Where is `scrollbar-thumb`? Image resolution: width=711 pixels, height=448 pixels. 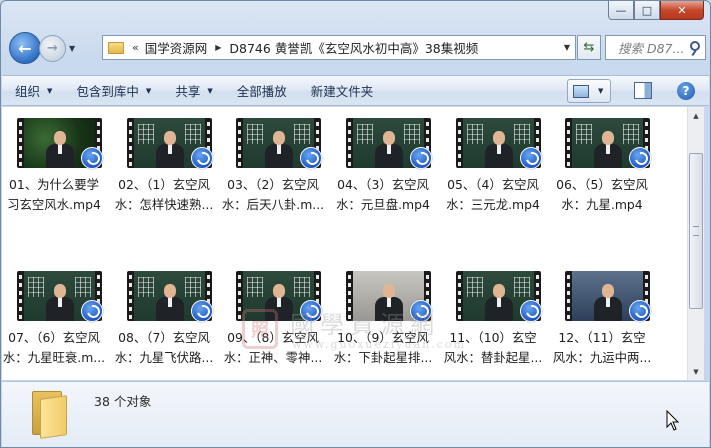 scrollbar-thumb is located at coordinates (696, 231).